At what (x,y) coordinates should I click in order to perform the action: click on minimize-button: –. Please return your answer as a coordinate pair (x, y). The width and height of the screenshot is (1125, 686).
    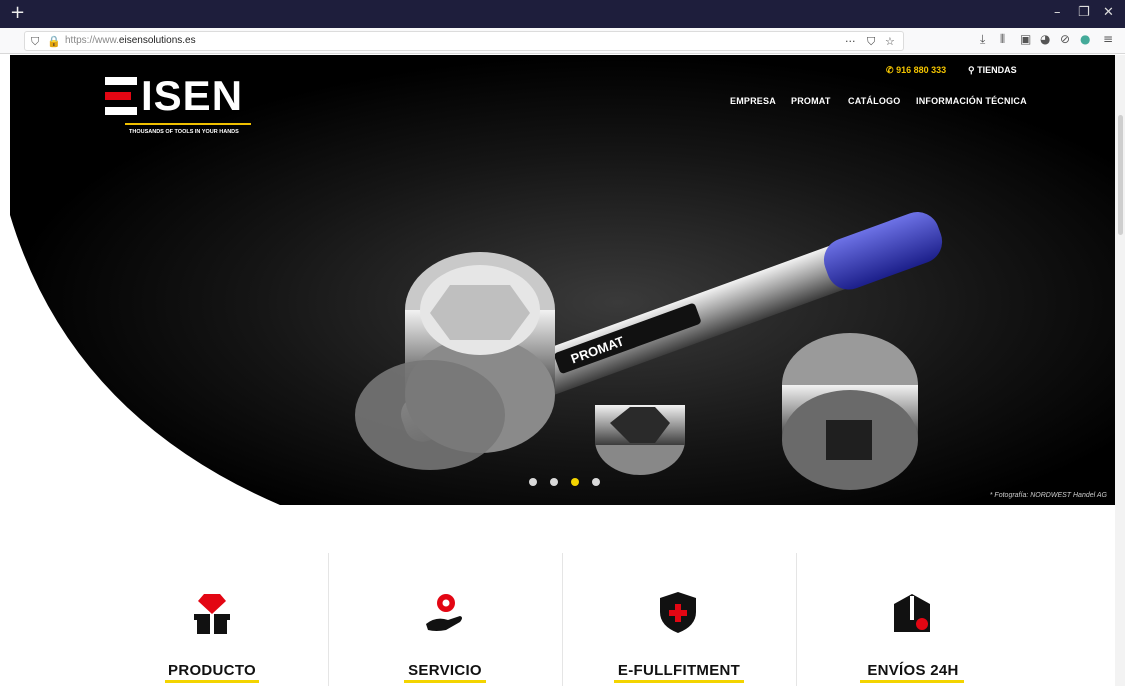
    Looking at the image, I should click on (1057, 12).